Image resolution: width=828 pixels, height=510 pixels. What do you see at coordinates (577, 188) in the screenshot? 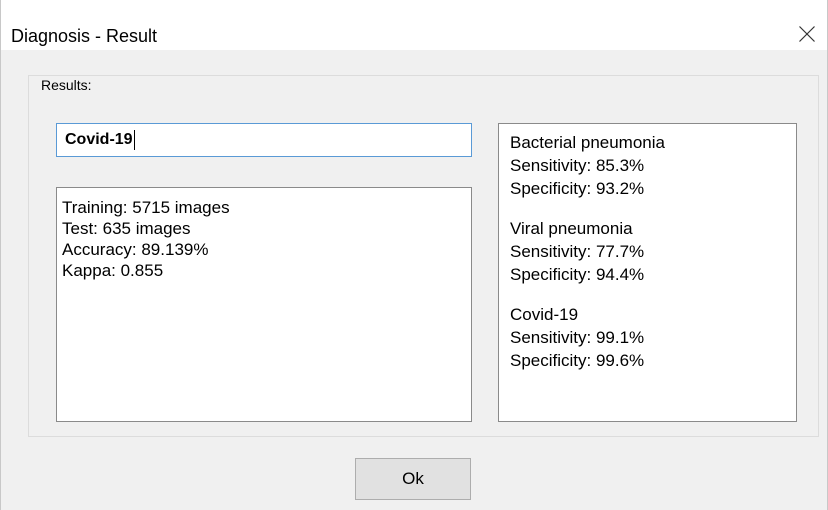
I see `stat-specificity: Specificity: 93.2%` at bounding box center [577, 188].